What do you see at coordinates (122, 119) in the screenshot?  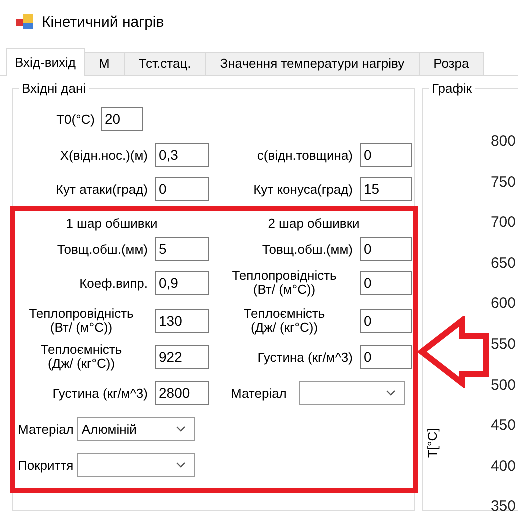 I see `input-field: 20` at bounding box center [122, 119].